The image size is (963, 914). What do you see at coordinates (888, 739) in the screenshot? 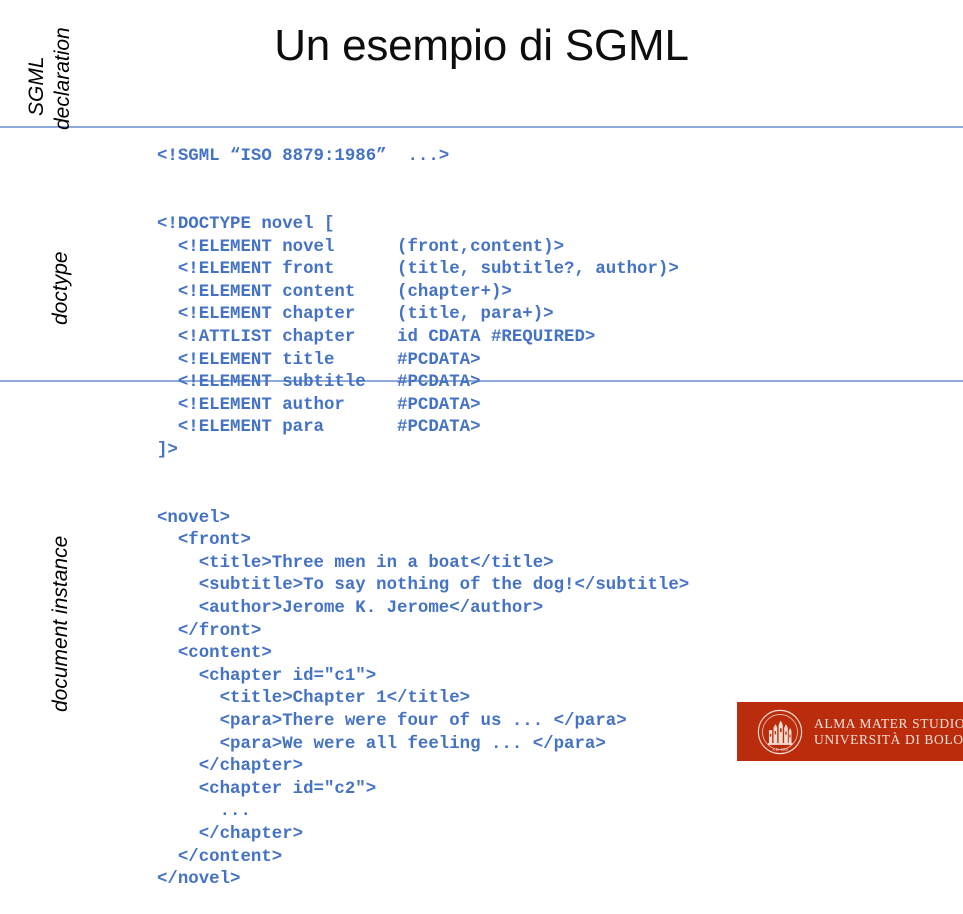
I see `university-logo-line2: UNIVERSITÀ DI BOLOGNA` at bounding box center [888, 739].